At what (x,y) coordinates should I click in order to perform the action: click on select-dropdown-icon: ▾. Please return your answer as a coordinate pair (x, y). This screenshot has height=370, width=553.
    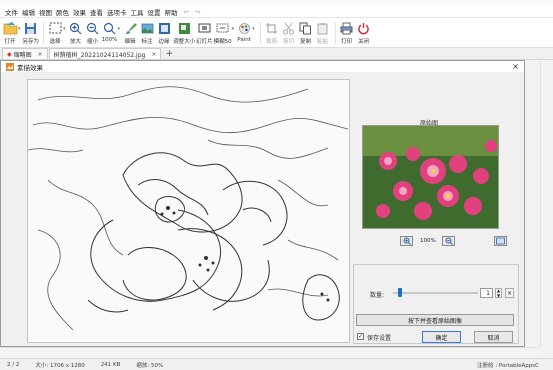
    Looking at the image, I should click on (64, 29).